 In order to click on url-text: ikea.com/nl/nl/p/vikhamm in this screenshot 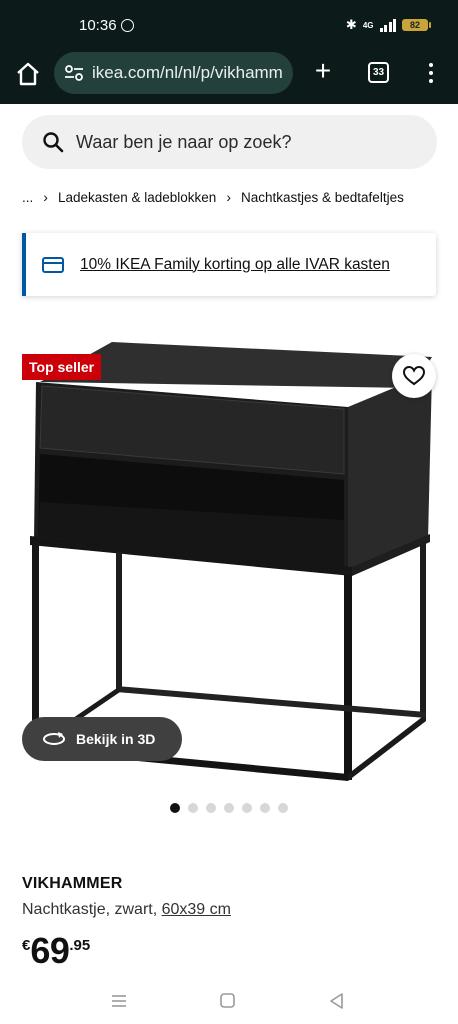, I will do `click(187, 72)`.